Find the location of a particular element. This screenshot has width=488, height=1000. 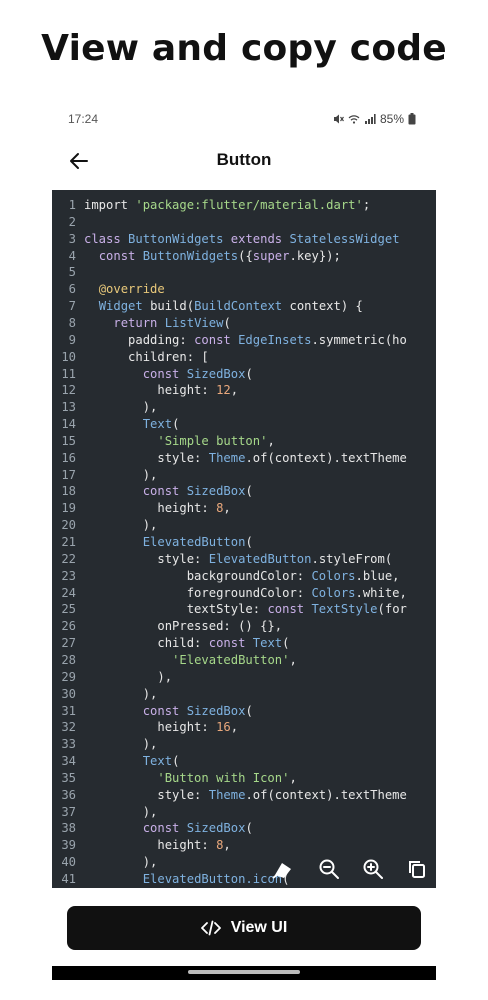

code-token: StatelessWidget is located at coordinates (344, 238).